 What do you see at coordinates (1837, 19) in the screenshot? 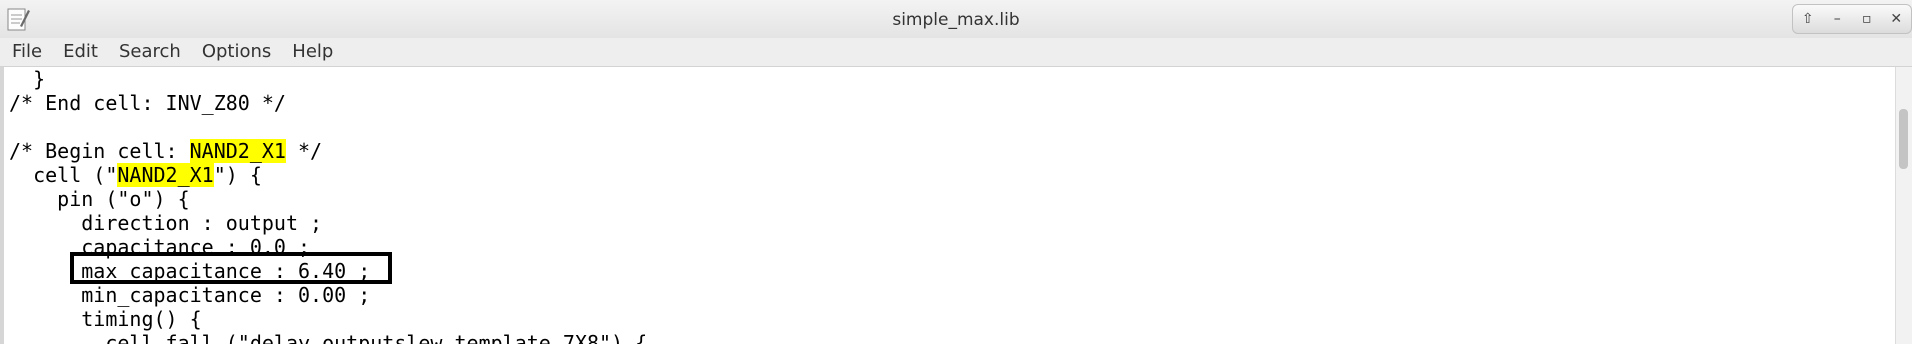
I see `minimize-icon: –` at bounding box center [1837, 19].